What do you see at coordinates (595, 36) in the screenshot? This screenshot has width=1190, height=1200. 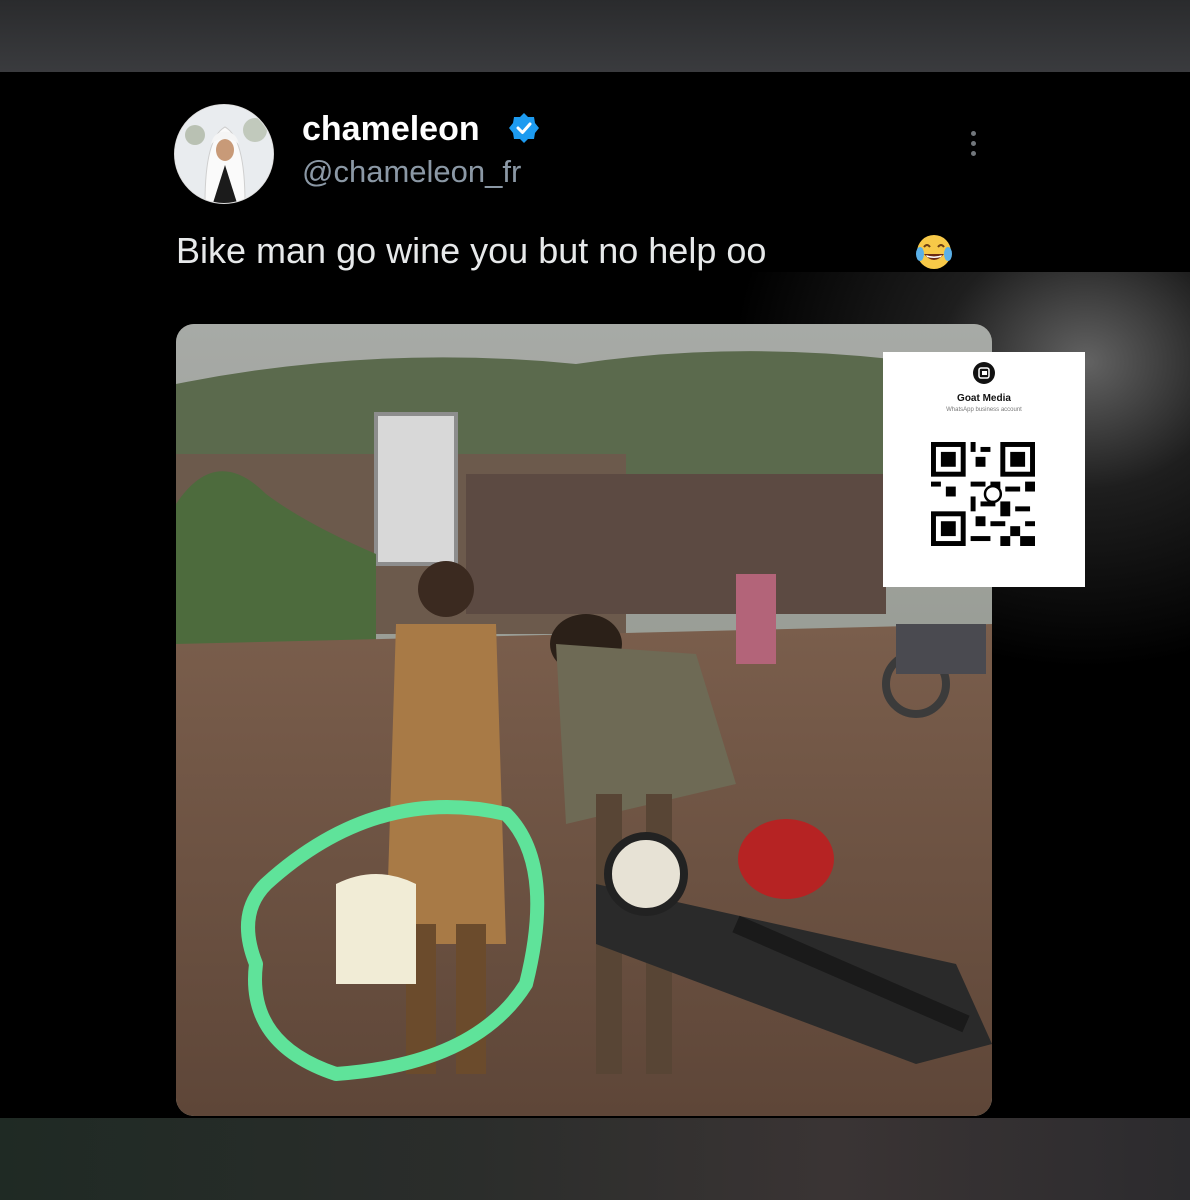 I see `top-blurred-band` at bounding box center [595, 36].